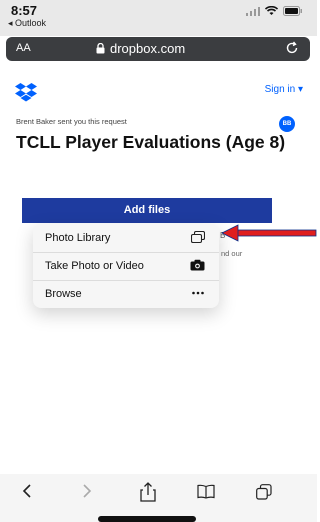  Describe the element at coordinates (126, 294) in the screenshot. I see `menu-item-browse: Browse` at that location.